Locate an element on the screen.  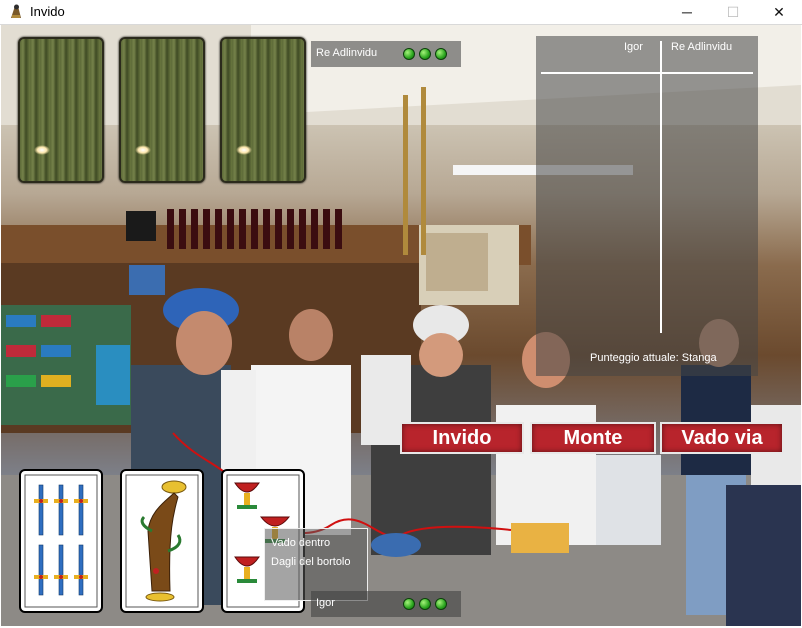
game-app-icon is located at coordinates (16, 11).